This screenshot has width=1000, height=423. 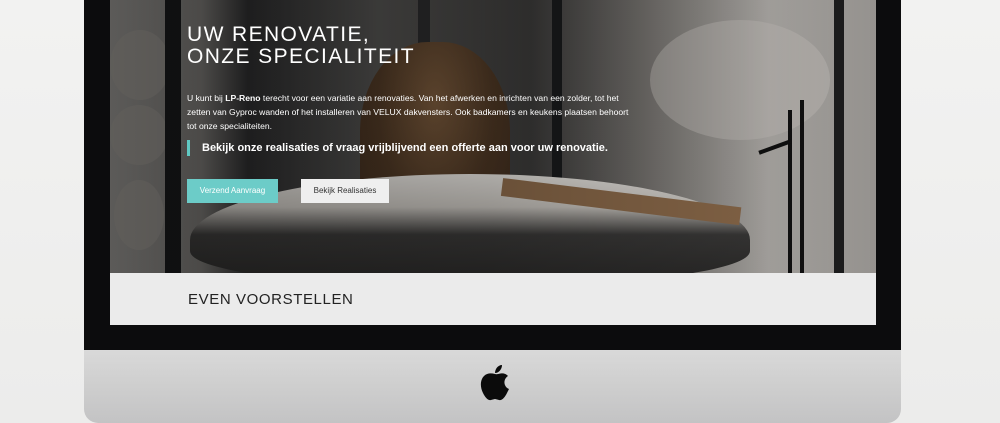 What do you see at coordinates (301, 56) in the screenshot?
I see `hero-title-line: ONZE SPECIALITEIT` at bounding box center [301, 56].